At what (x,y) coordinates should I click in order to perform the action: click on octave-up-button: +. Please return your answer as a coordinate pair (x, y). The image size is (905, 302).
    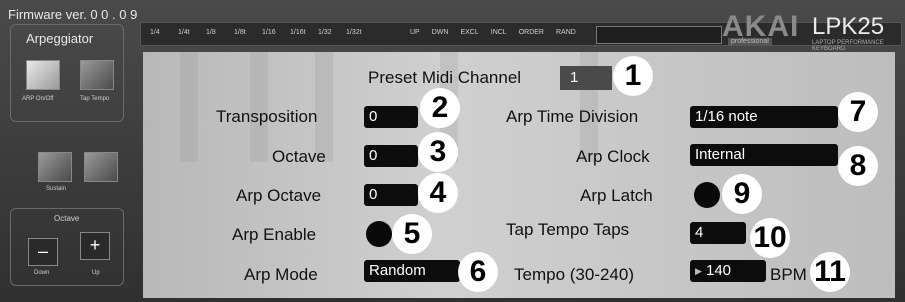
    Looking at the image, I should click on (95, 246).